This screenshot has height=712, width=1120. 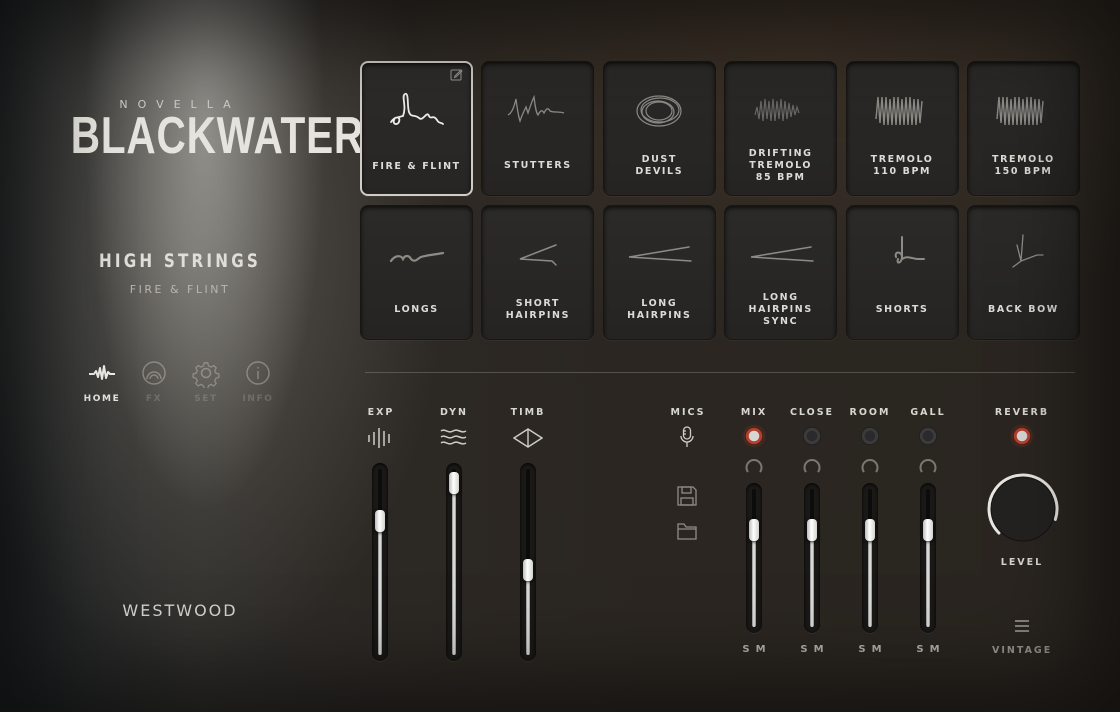 I want to click on articulation-tile: BACK BOW, so click(x=1023, y=272).